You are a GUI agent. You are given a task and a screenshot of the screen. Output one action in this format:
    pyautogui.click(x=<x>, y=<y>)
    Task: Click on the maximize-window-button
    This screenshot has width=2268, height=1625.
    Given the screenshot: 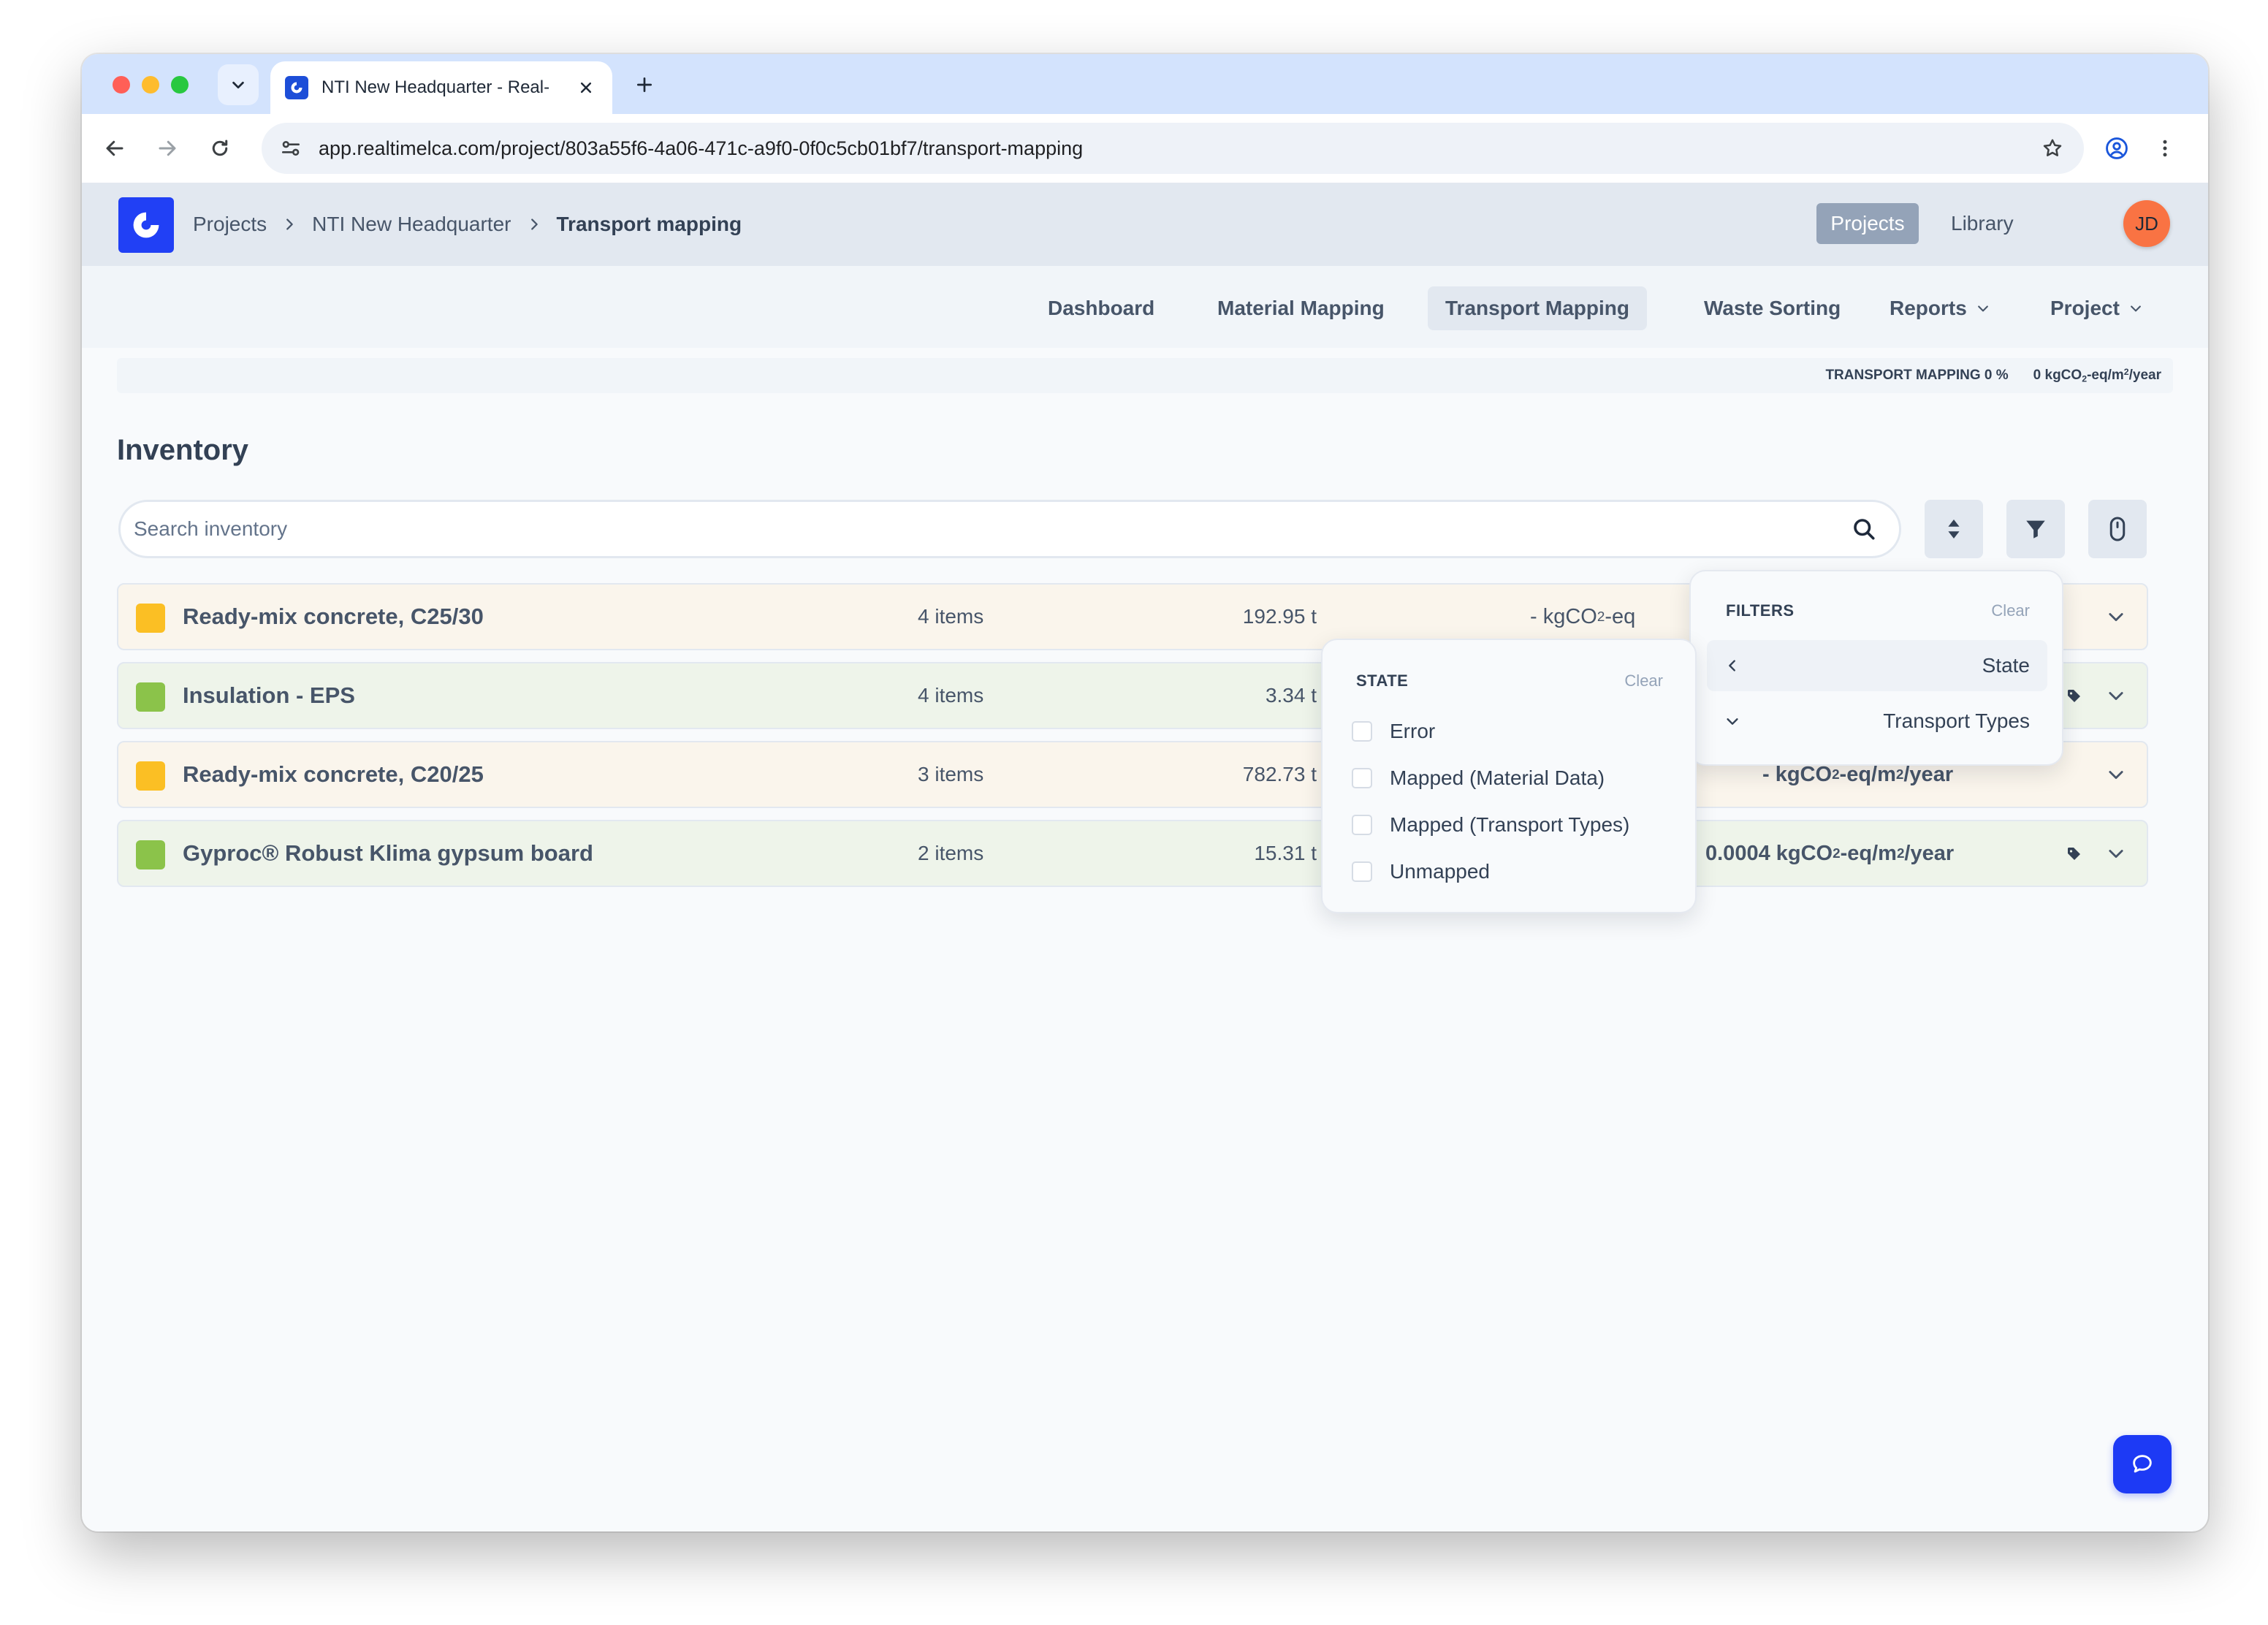 What is the action you would take?
    pyautogui.click(x=180, y=85)
    